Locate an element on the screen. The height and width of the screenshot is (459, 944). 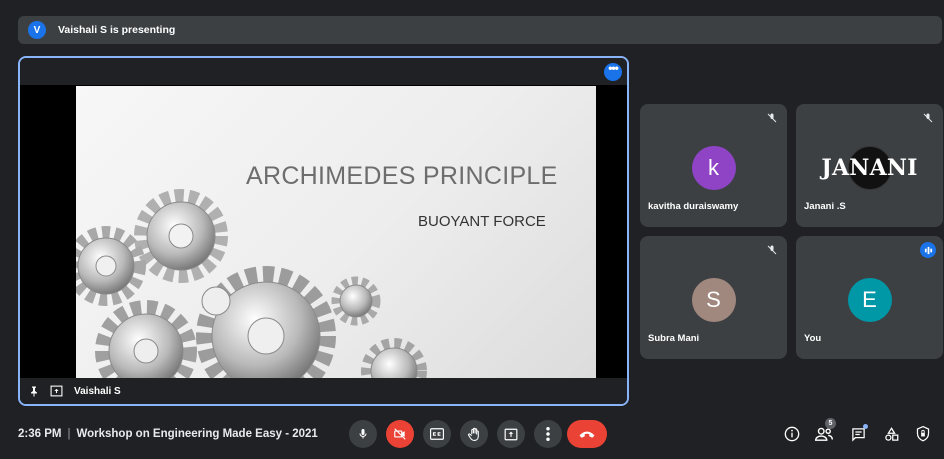
pin-icon is located at coordinates (34, 391).